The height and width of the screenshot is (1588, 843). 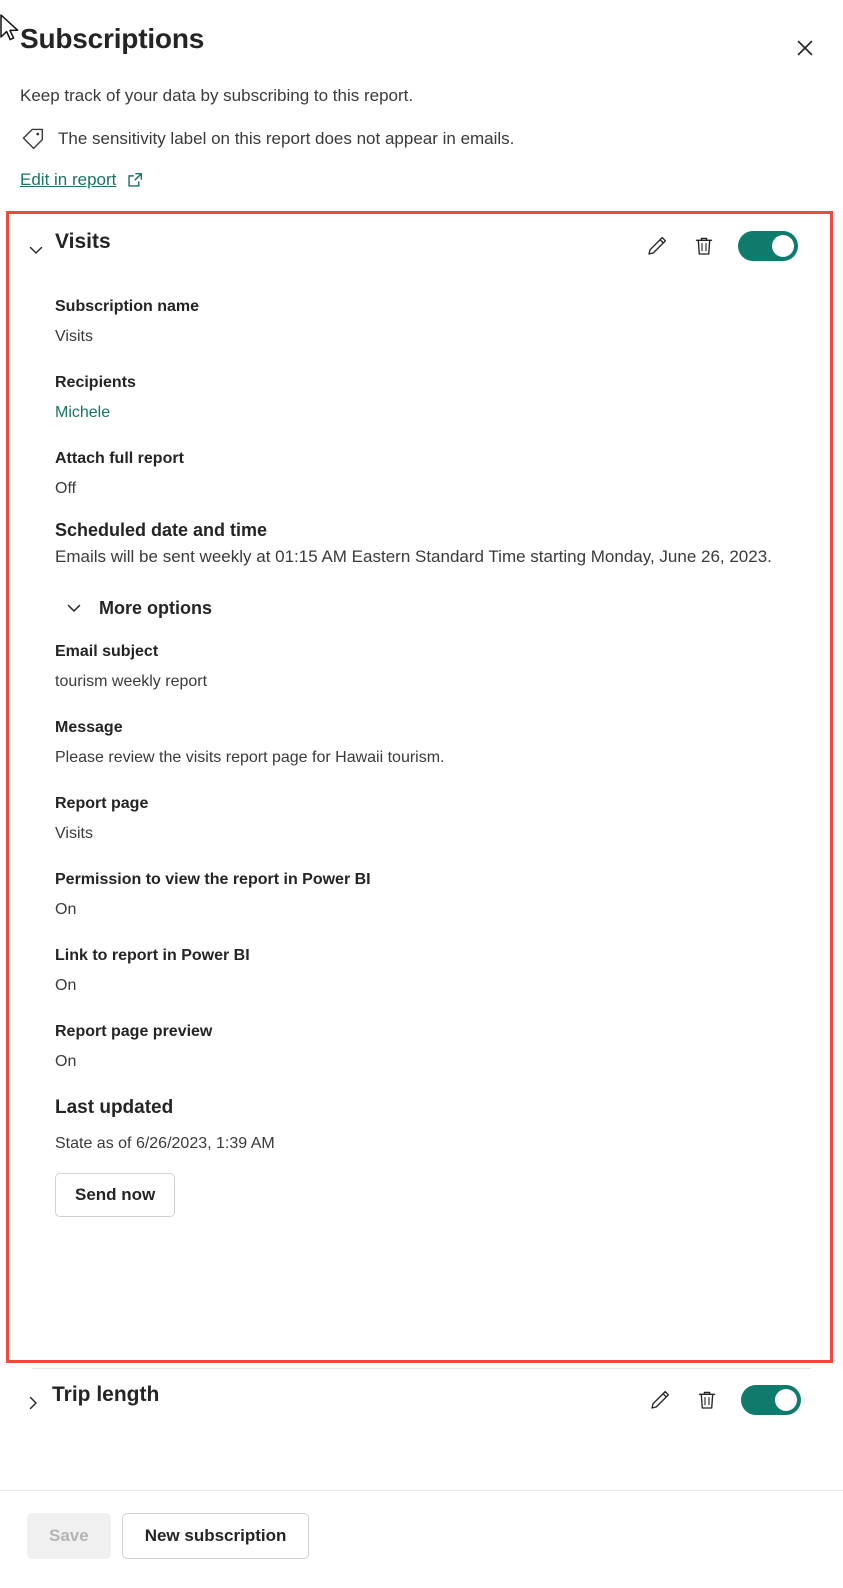 I want to click on footer-divider, so click(x=421, y=1490).